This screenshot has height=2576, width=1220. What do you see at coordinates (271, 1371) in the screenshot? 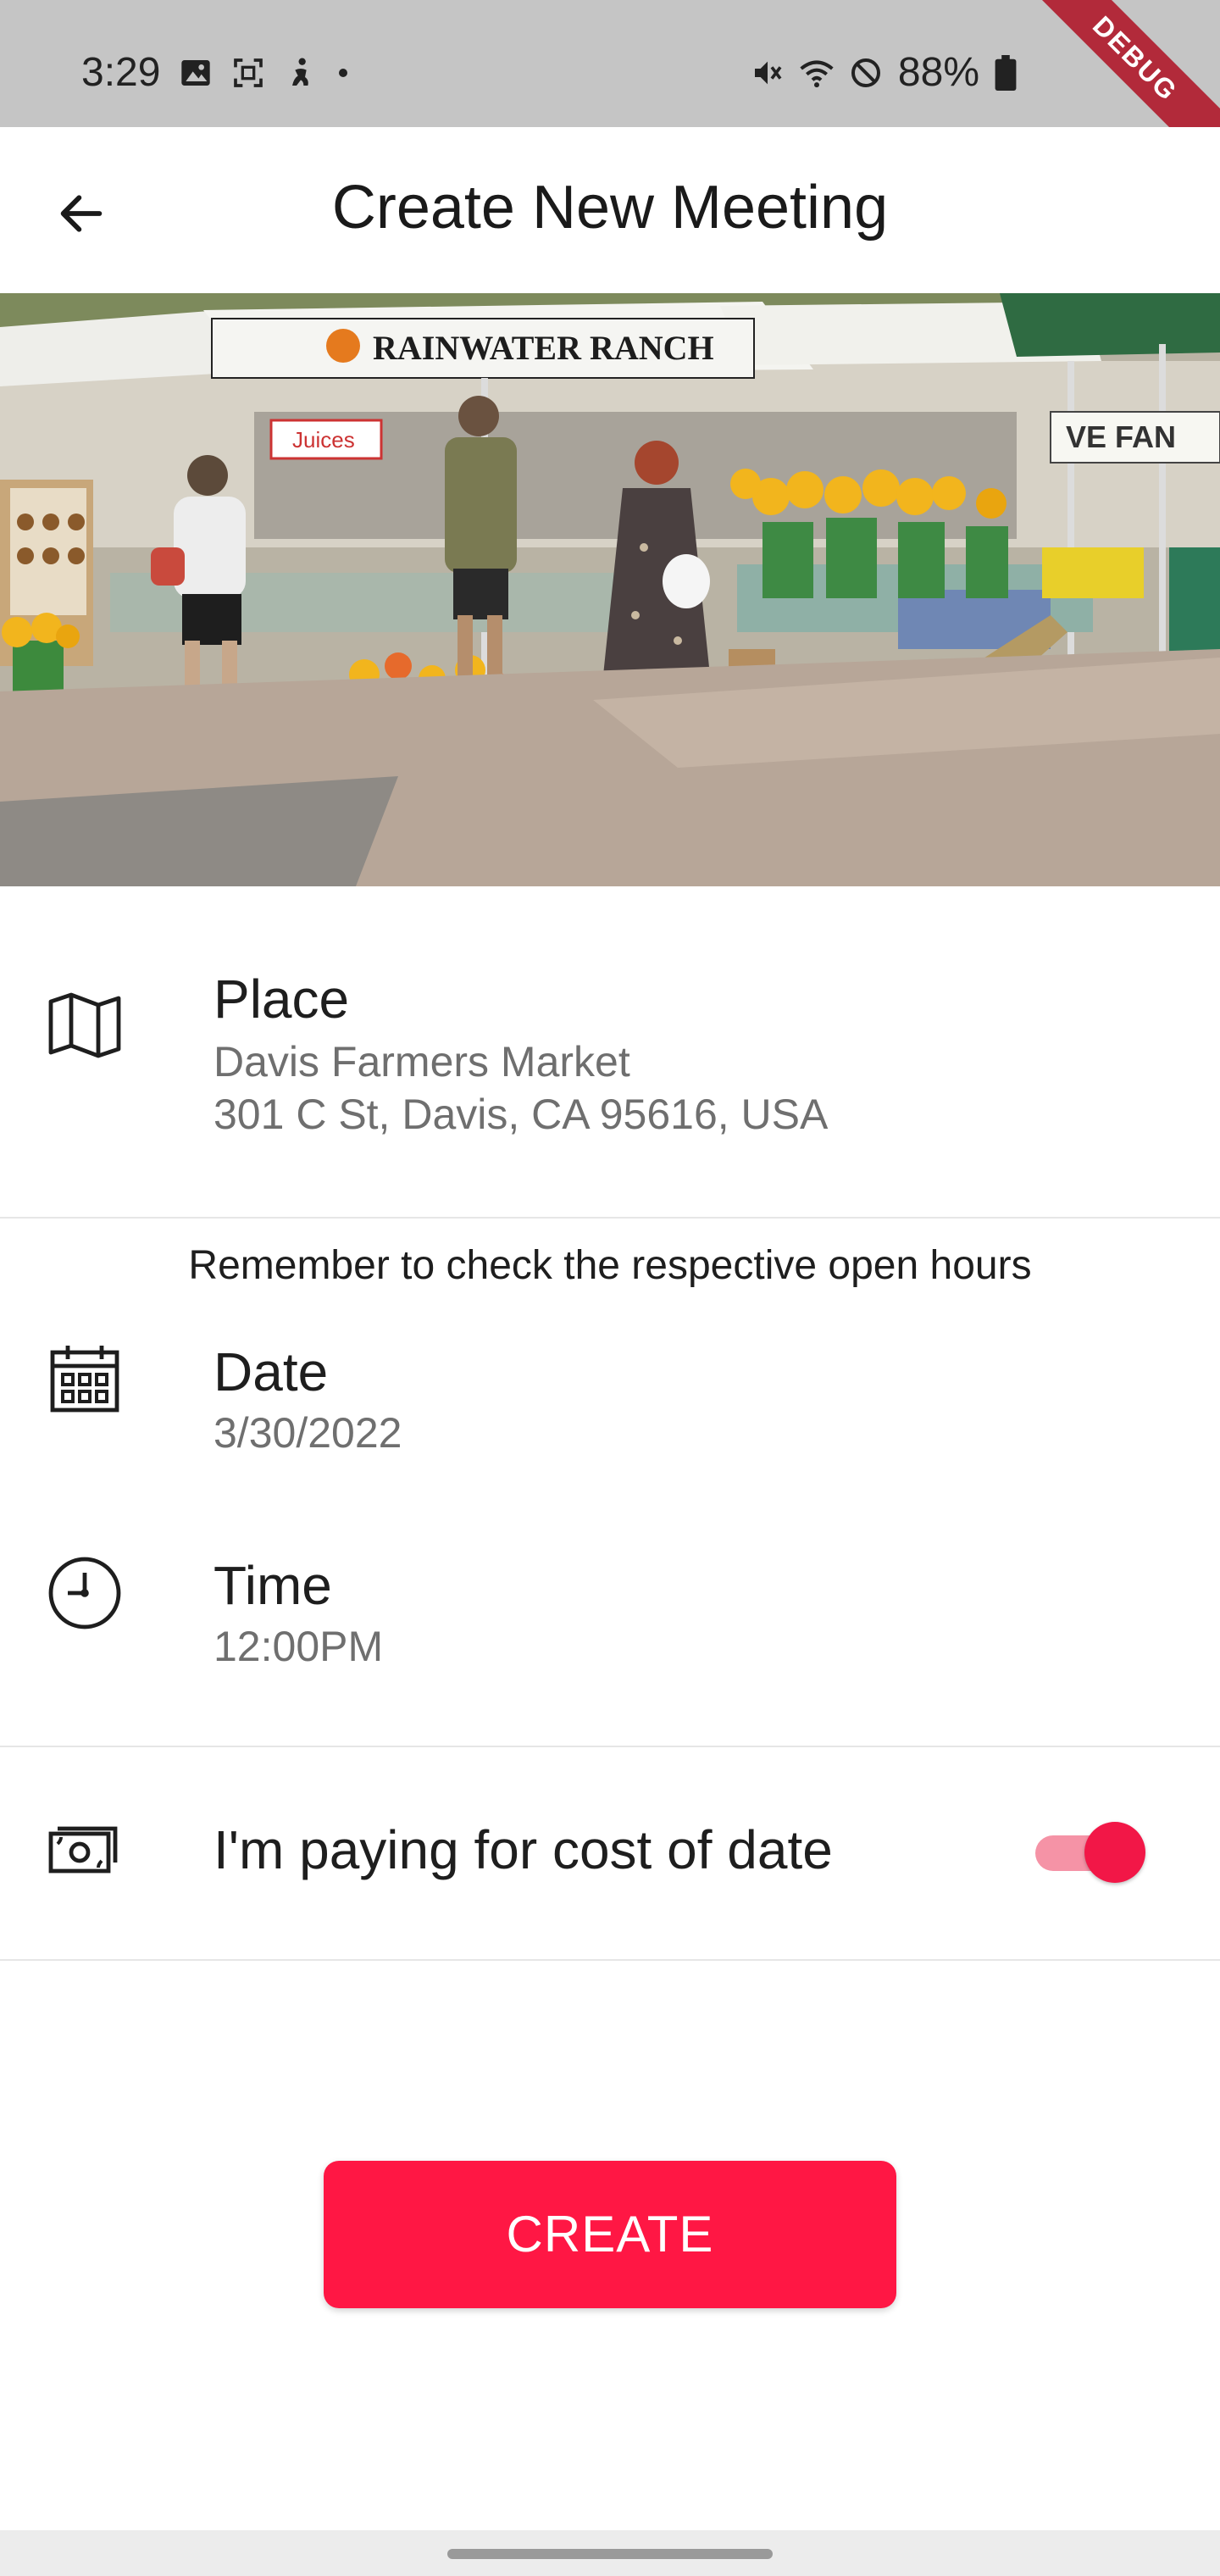
I see `date-title: Date` at bounding box center [271, 1371].